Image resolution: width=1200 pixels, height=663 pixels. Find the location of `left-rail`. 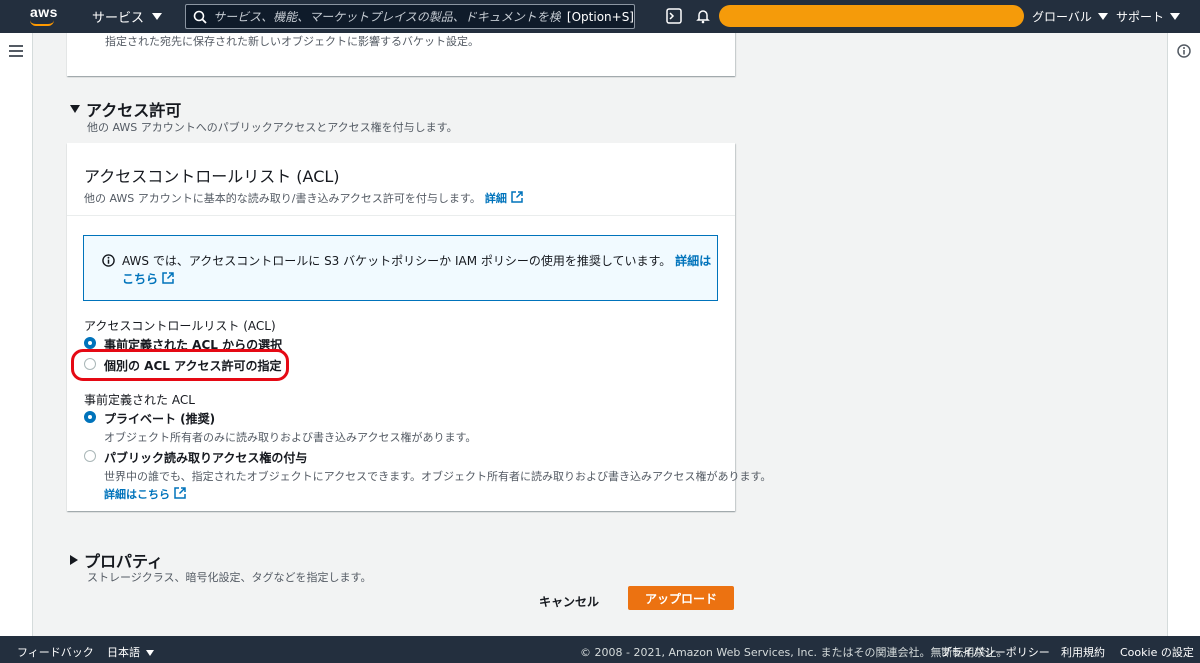

left-rail is located at coordinates (16, 334).